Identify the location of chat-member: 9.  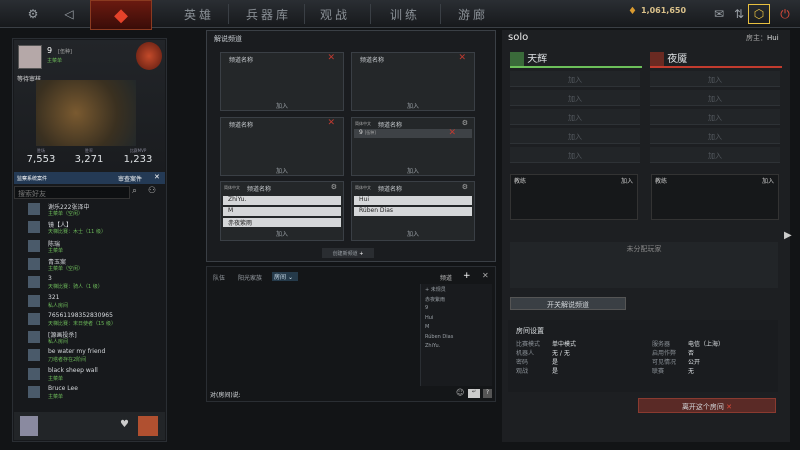
(426, 308).